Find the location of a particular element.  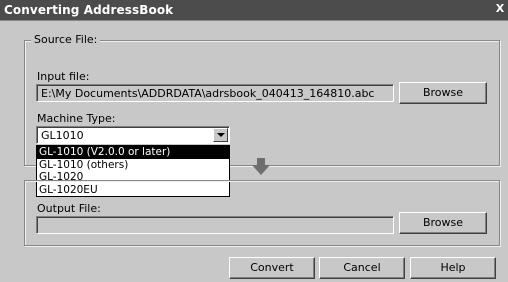

machine-type-value: GL1010 is located at coordinates (62, 135).